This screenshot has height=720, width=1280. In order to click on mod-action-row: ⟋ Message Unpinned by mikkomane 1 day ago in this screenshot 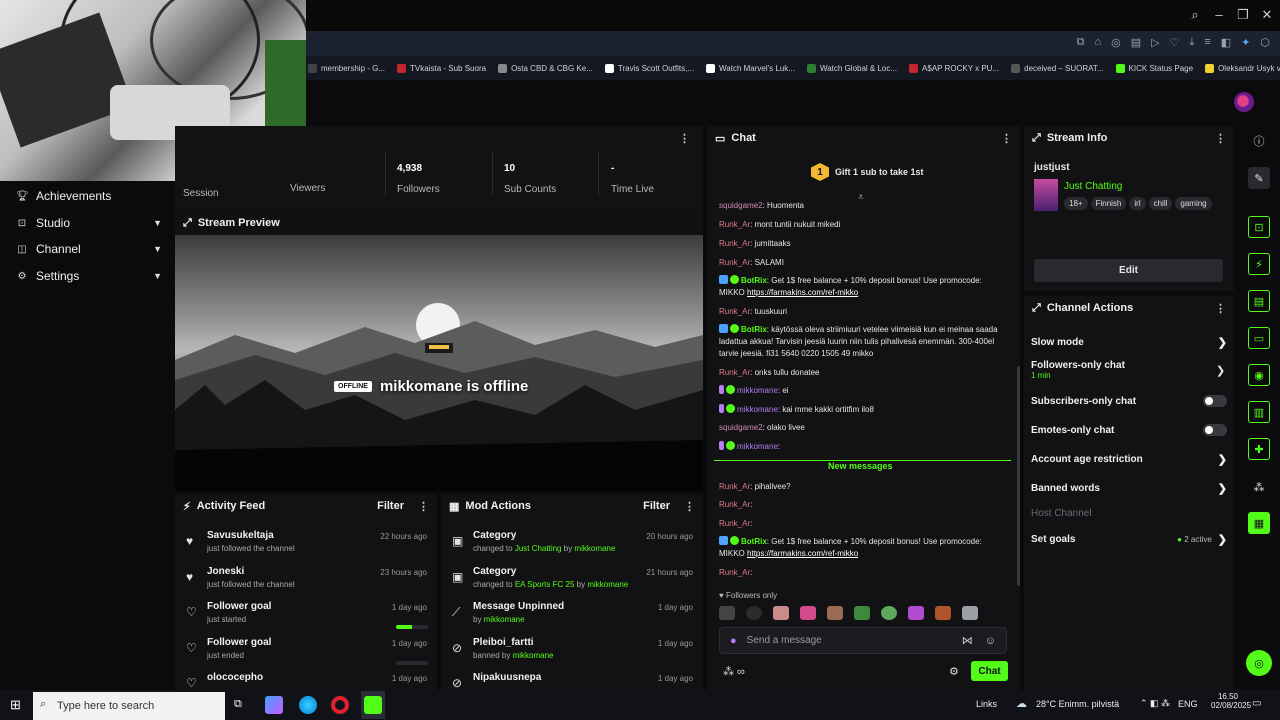, I will do `click(572, 619)`.